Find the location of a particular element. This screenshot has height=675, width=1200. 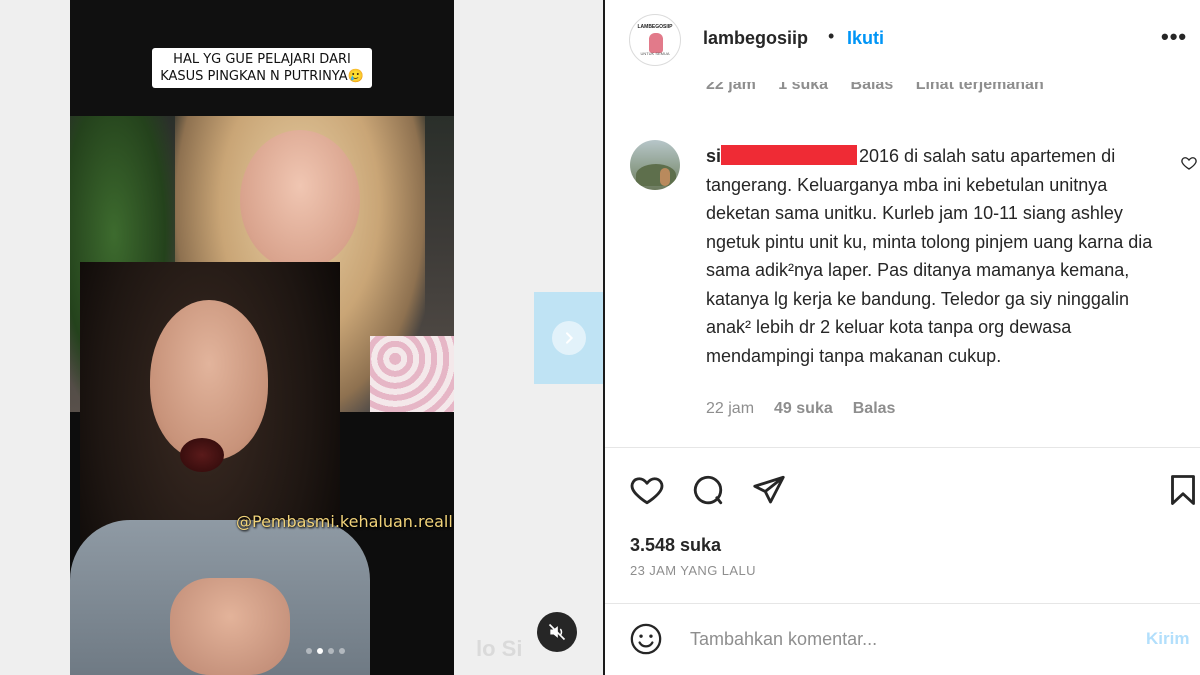

previous-comment-reply: Balas is located at coordinates (872, 87).